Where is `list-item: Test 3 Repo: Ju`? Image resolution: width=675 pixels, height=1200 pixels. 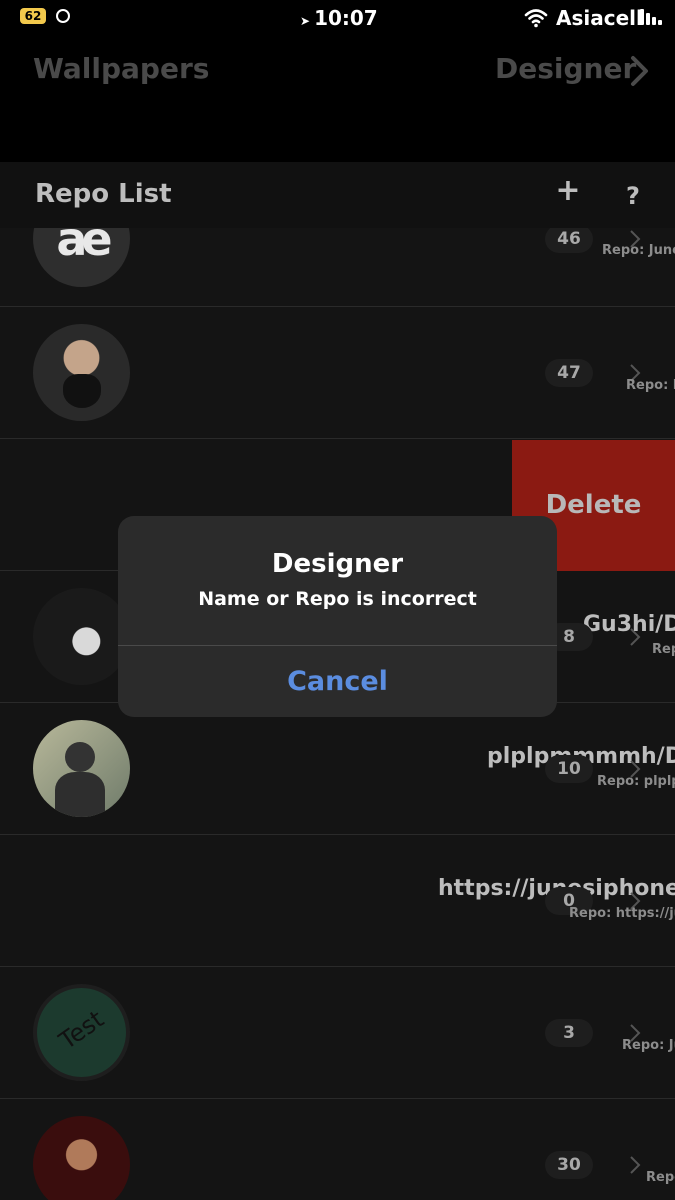
list-item: Test 3 Repo: Ju is located at coordinates (337, 1033).